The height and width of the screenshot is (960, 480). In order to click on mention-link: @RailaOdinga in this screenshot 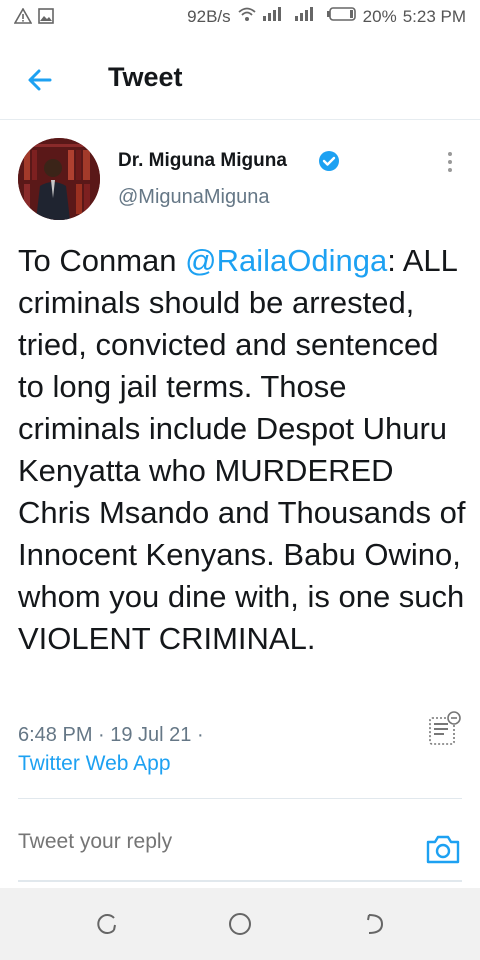, I will do `click(286, 260)`.